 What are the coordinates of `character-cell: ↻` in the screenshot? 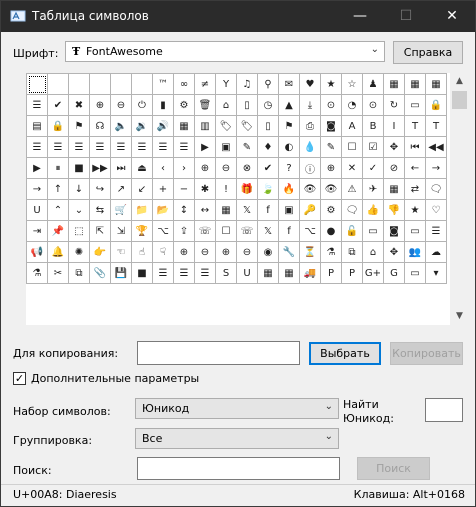 It's located at (394, 105).